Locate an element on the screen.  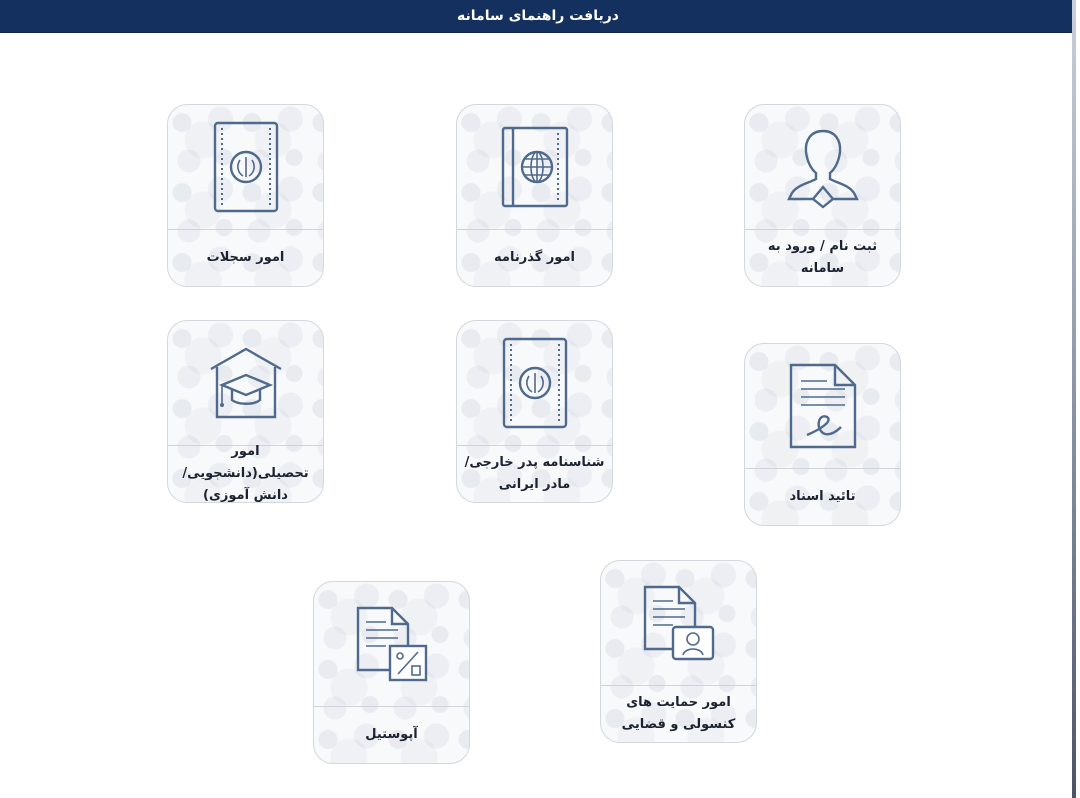
card-education-affairs: امور تحصیلی(دانشجویی/ دانش آموزی) is located at coordinates (245, 411).